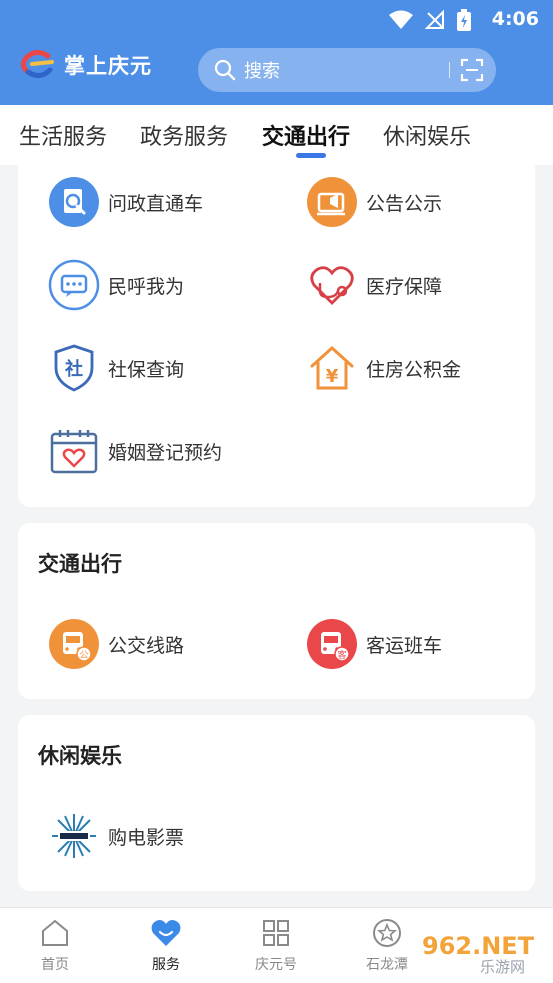  Describe the element at coordinates (165, 452) in the screenshot. I see `service-label: 婚姻登记预约` at that location.